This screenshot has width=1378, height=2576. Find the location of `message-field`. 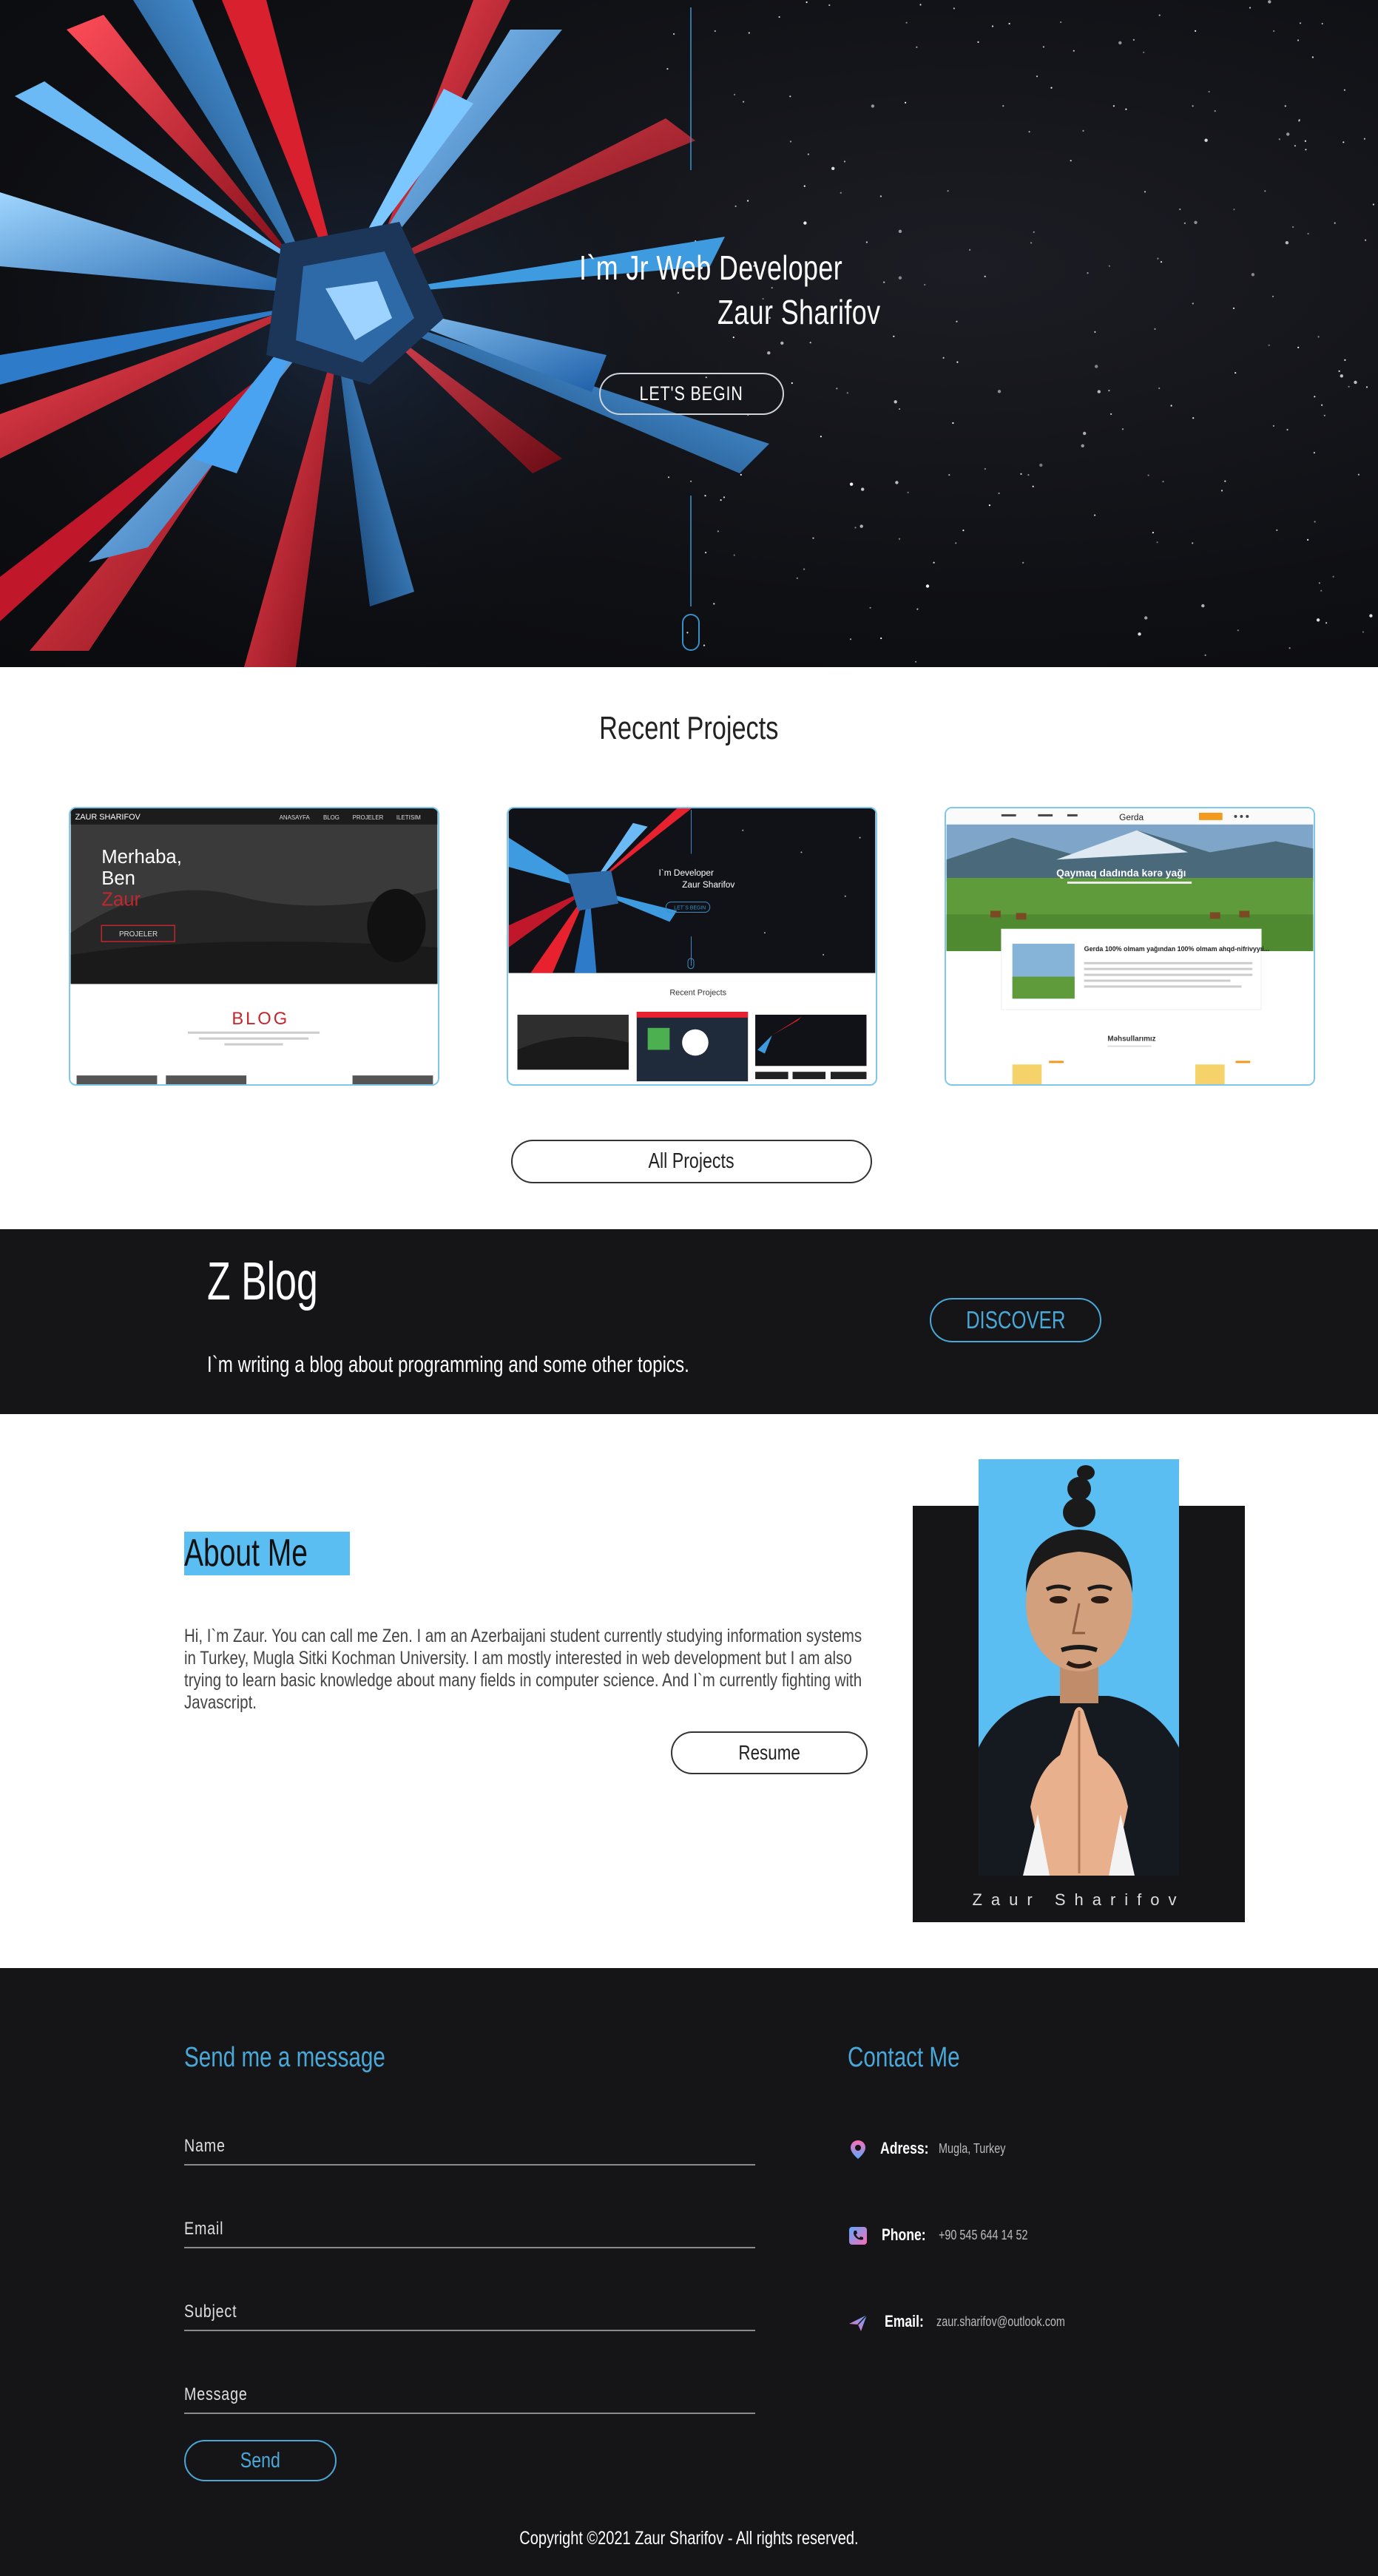

message-field is located at coordinates (469, 2413).